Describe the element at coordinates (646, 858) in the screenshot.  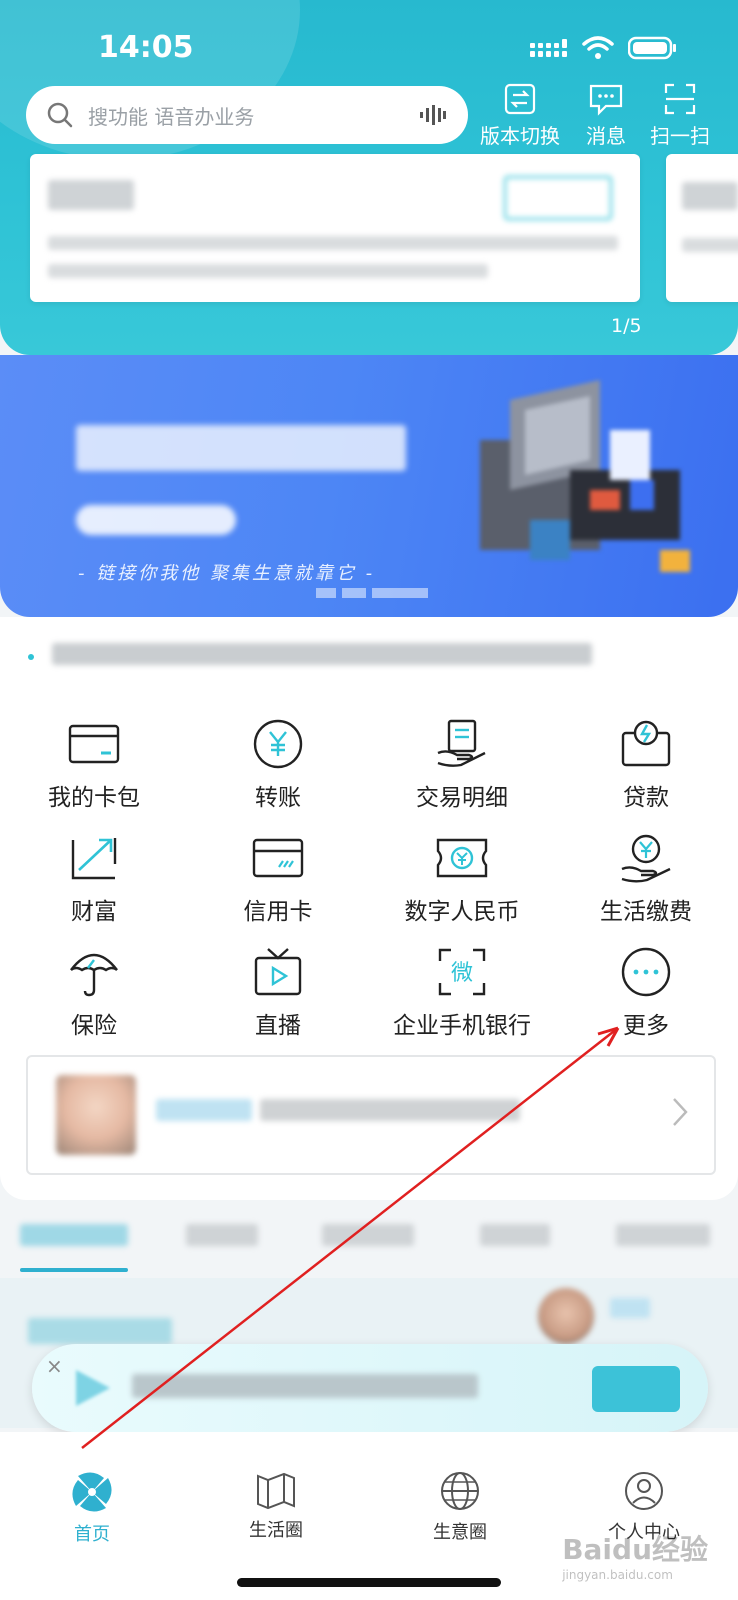
I see `life-payment-icon` at that location.